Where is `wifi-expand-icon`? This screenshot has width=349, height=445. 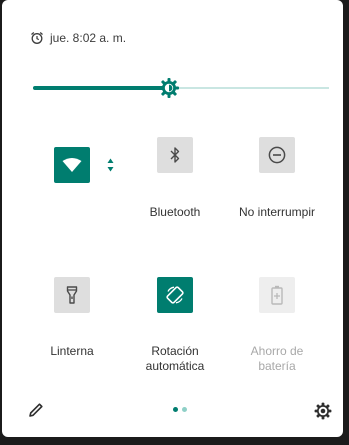 wifi-expand-icon is located at coordinates (110, 167).